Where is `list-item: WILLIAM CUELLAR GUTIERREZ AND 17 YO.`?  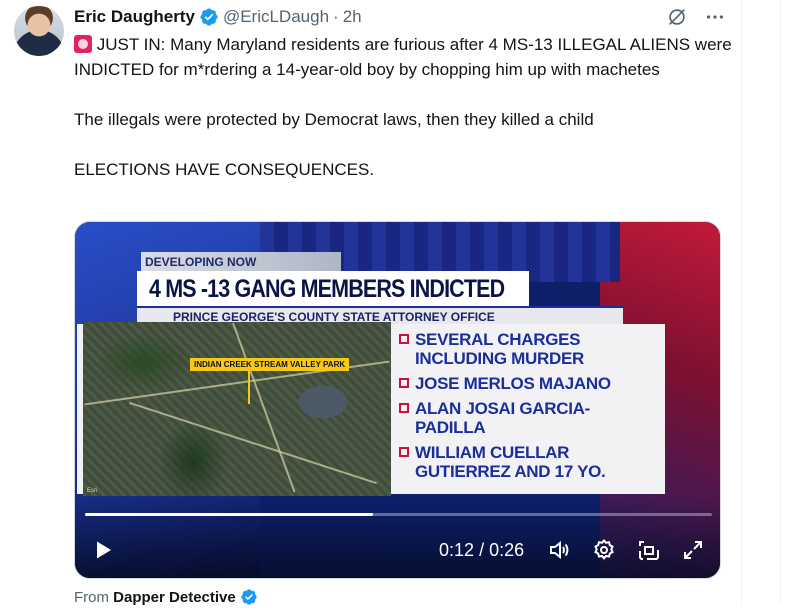 list-item: WILLIAM CUELLAR GUTIERREZ AND 17 YO. is located at coordinates (529, 462).